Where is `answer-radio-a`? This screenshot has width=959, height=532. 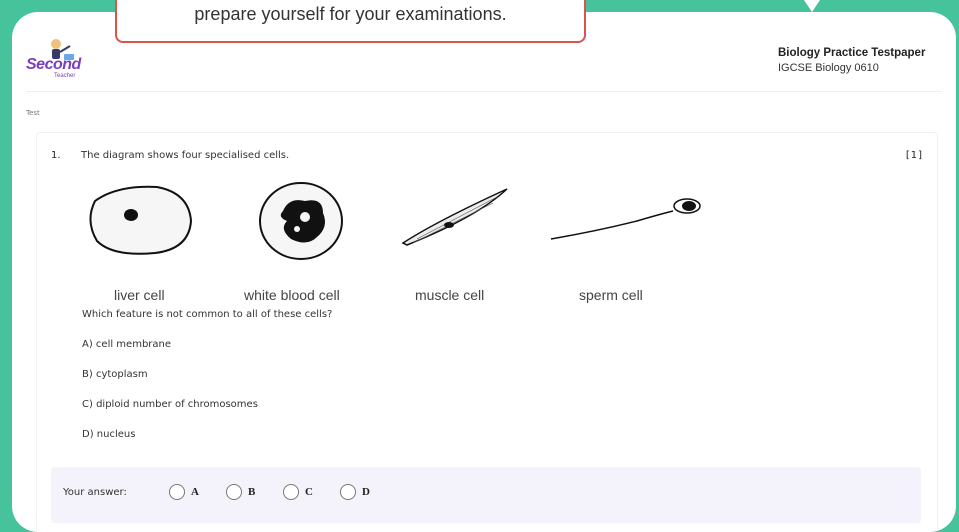 answer-radio-a is located at coordinates (177, 492).